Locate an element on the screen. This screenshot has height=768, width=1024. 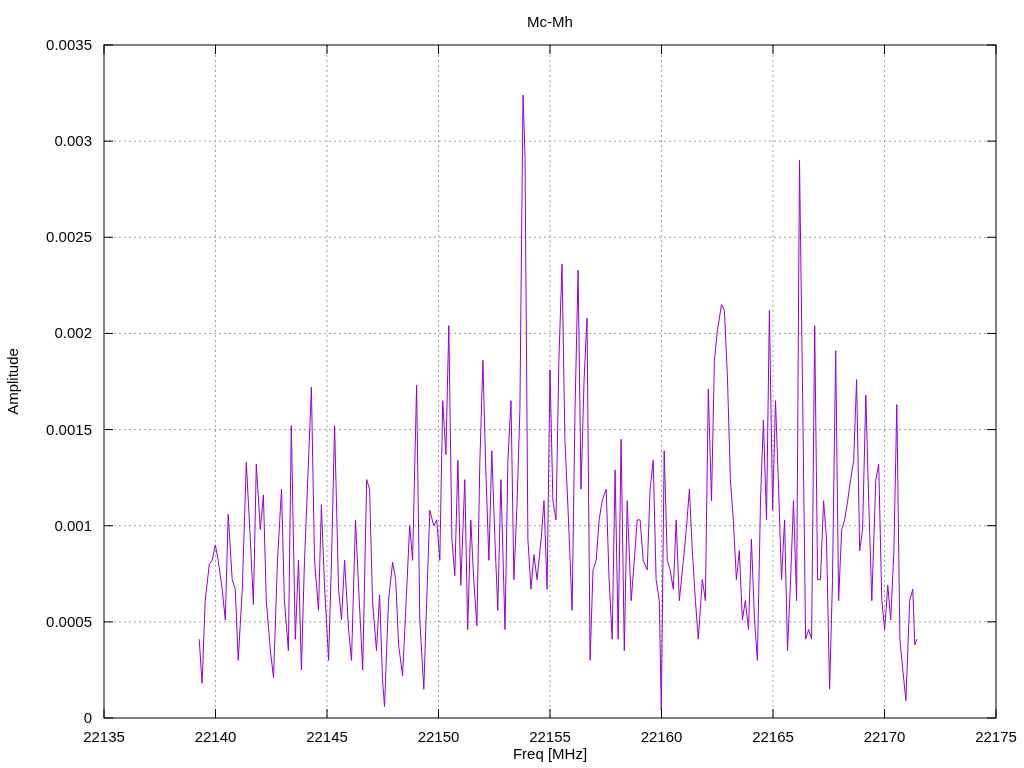
tick-label: 22145 is located at coordinates (327, 736).